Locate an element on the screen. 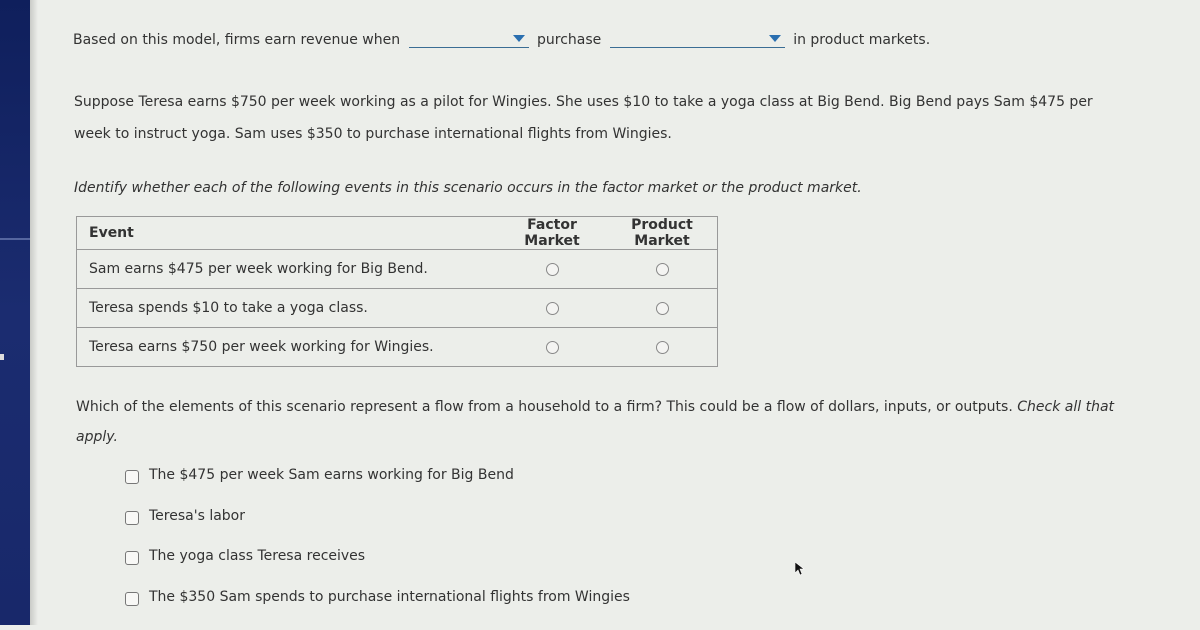 The width and height of the screenshot is (1200, 630). question-middle: purchase is located at coordinates (569, 40).